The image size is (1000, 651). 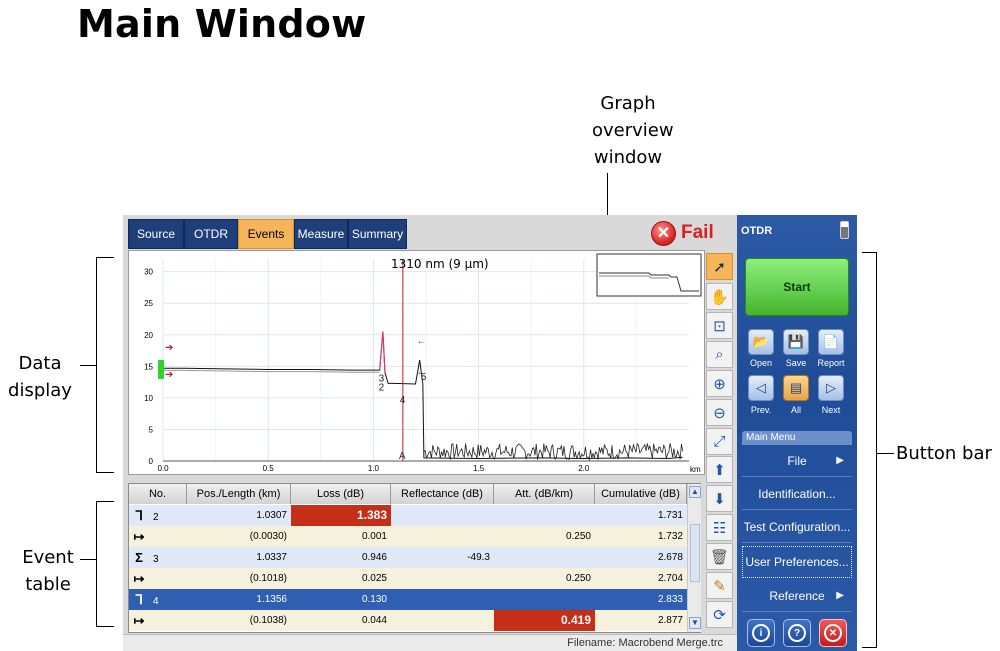 What do you see at coordinates (408, 536) in the screenshot?
I see `table-row: ↦ (0.0030) 0.001 0.250 1.732` at bounding box center [408, 536].